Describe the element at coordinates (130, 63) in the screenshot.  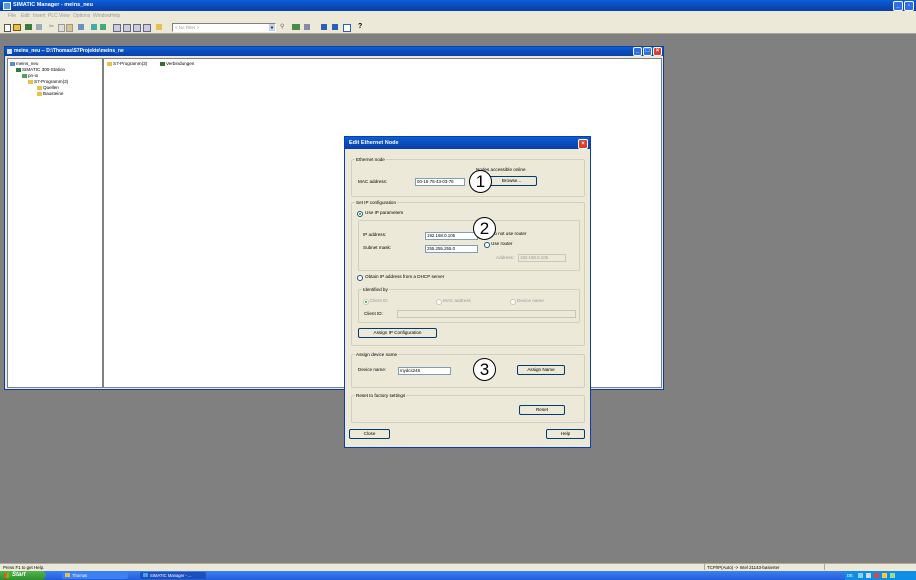
I see `content-label: S7-Programm(3)` at that location.